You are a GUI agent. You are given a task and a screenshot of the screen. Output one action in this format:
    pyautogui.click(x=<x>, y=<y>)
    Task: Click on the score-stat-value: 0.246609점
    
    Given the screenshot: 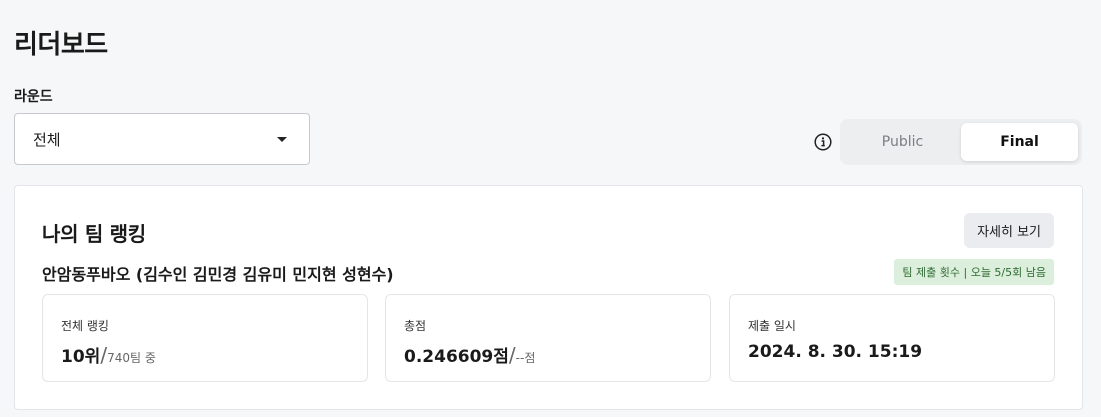 What is the action you would take?
    pyautogui.click(x=456, y=357)
    